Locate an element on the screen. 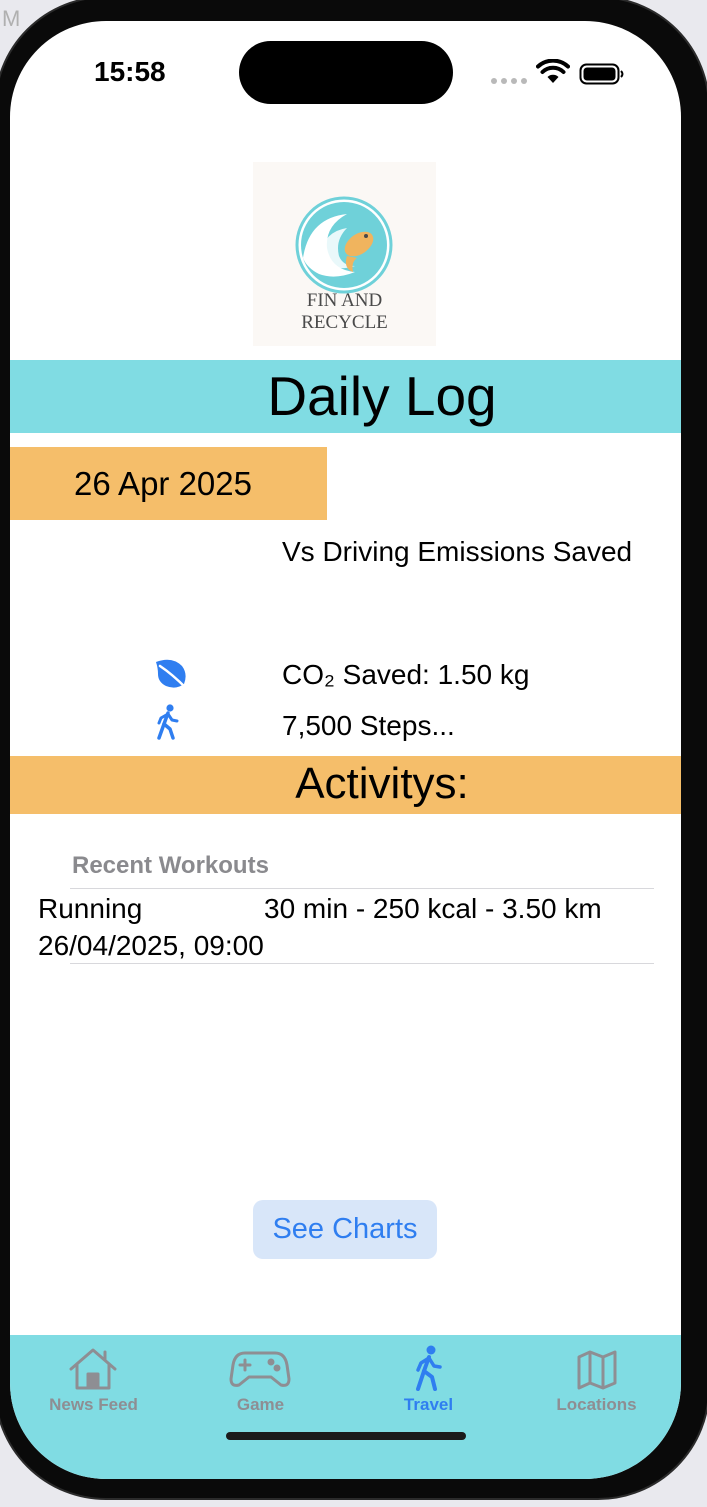 The image size is (707, 1507). emissions-comparison-label: Vs Driving Emissions Saved is located at coordinates (457, 551).